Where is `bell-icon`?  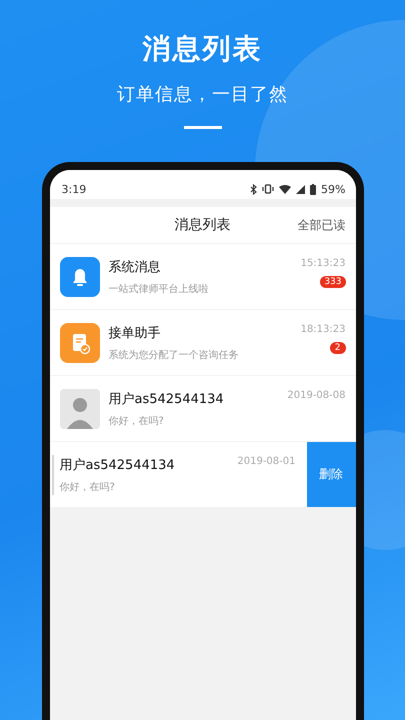
bell-icon is located at coordinates (80, 276).